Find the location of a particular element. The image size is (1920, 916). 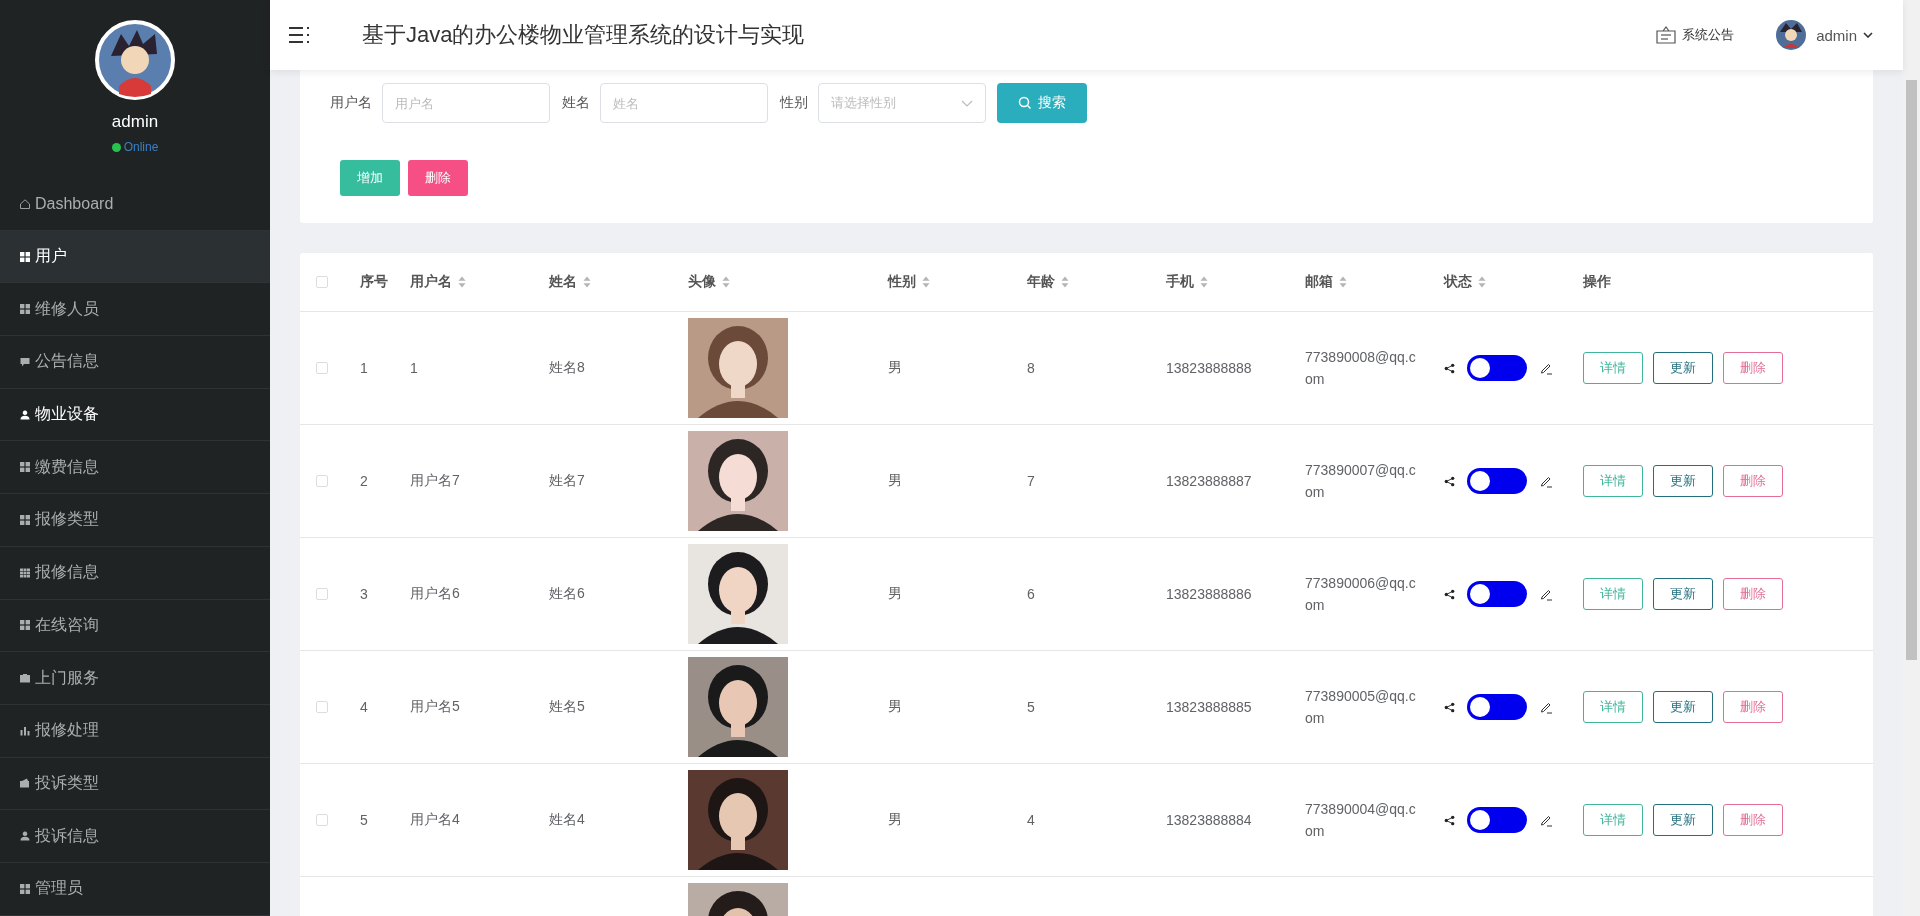

table-cell: 3 is located at coordinates (364, 594).